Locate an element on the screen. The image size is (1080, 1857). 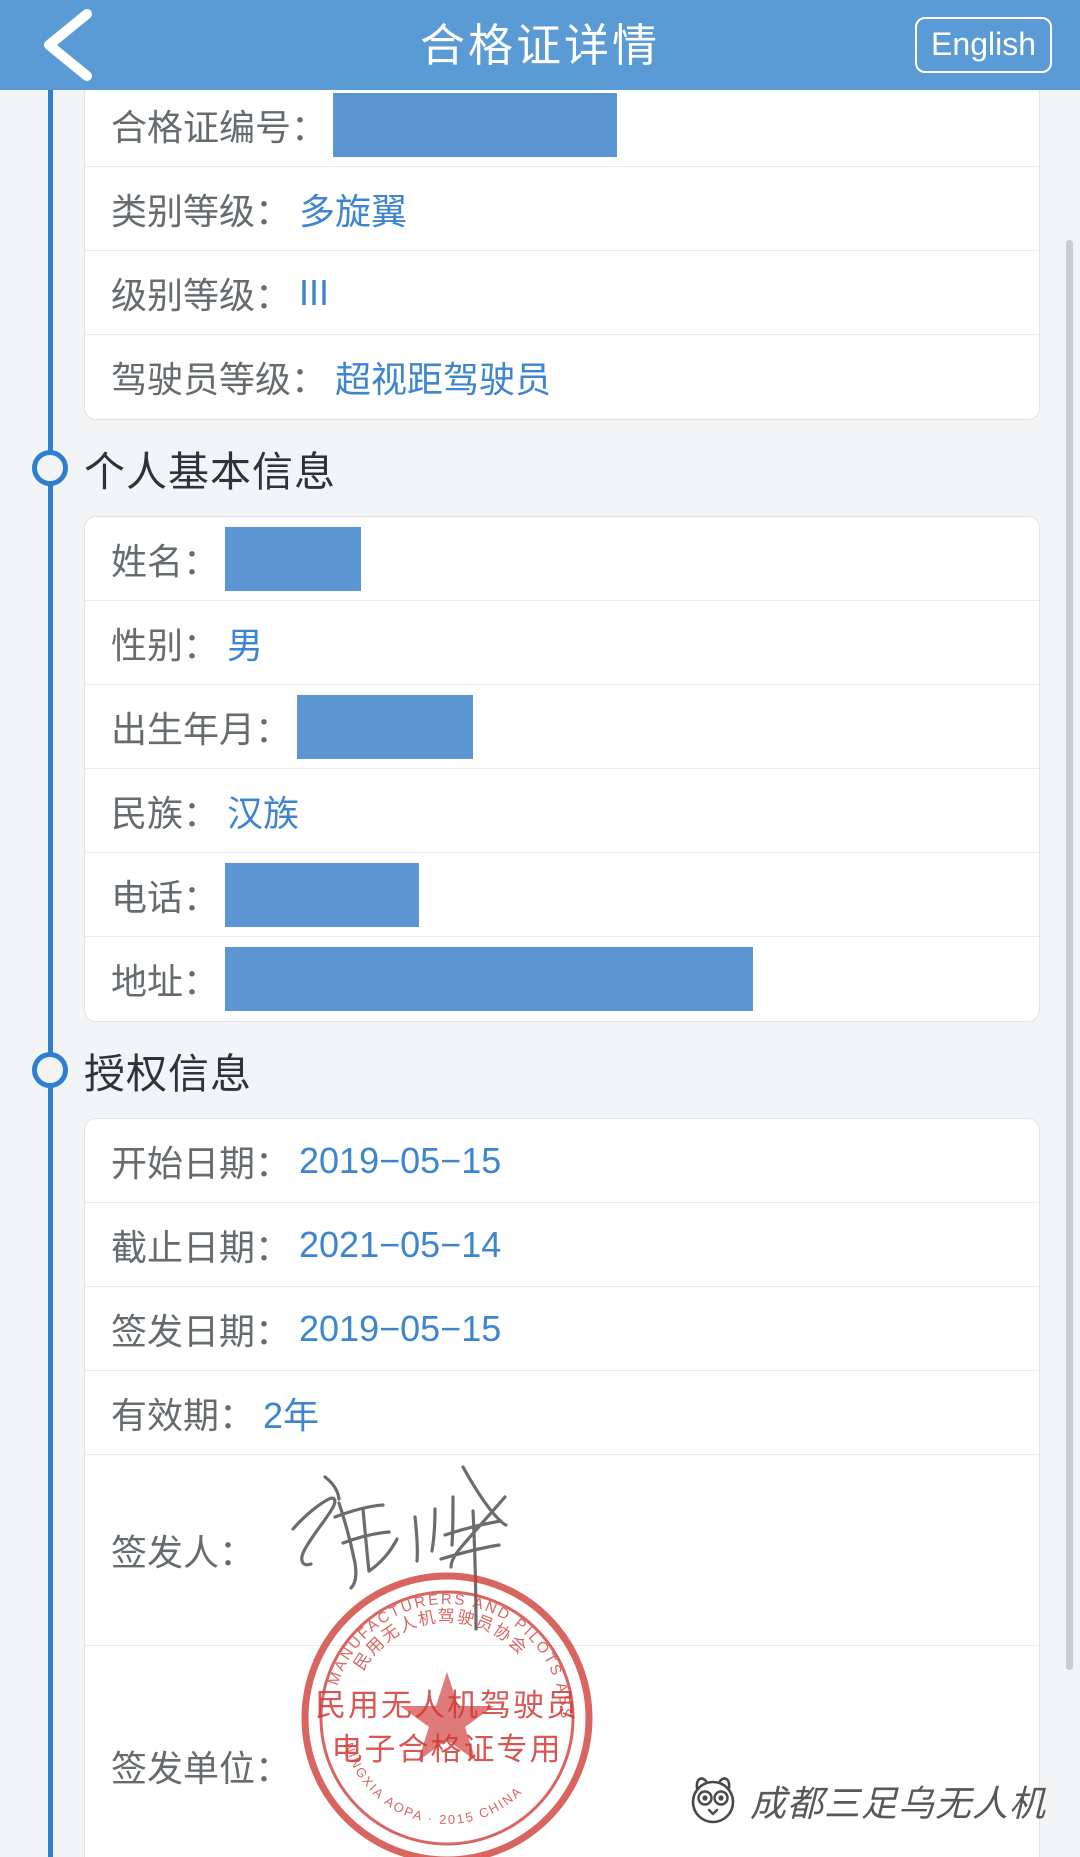
row-label: 出生年月： is located at coordinates (201, 729).